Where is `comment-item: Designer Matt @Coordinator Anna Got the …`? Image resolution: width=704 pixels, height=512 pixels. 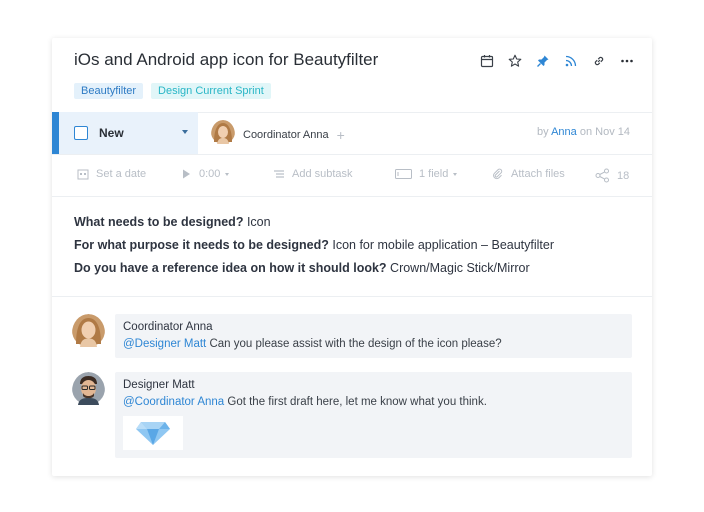 comment-item: Designer Matt @Coordinator Anna Got the … is located at coordinates (352, 415).